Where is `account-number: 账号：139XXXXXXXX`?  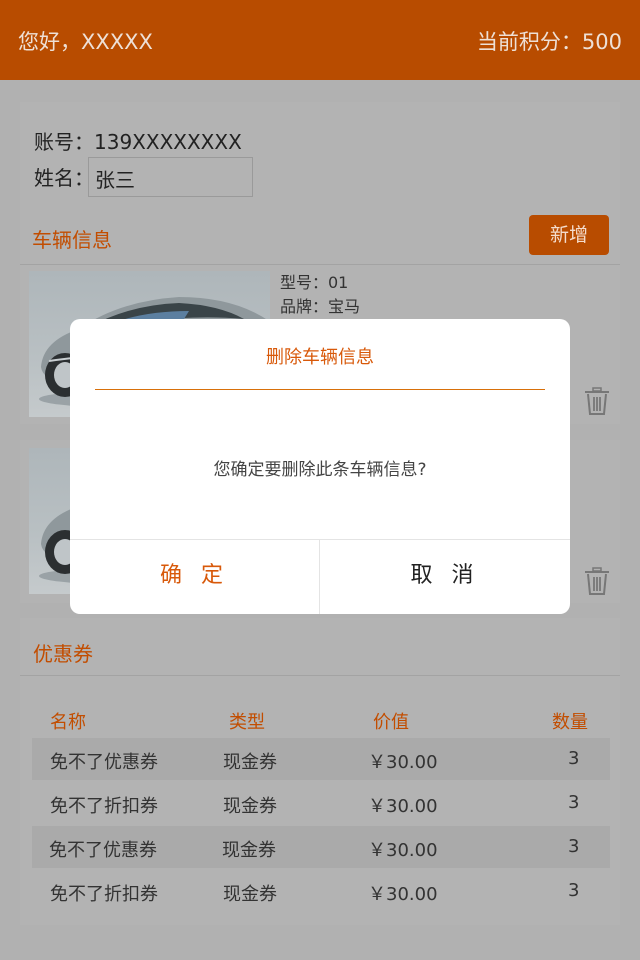
account-number: 账号：139XXXXXXXX is located at coordinates (138, 142).